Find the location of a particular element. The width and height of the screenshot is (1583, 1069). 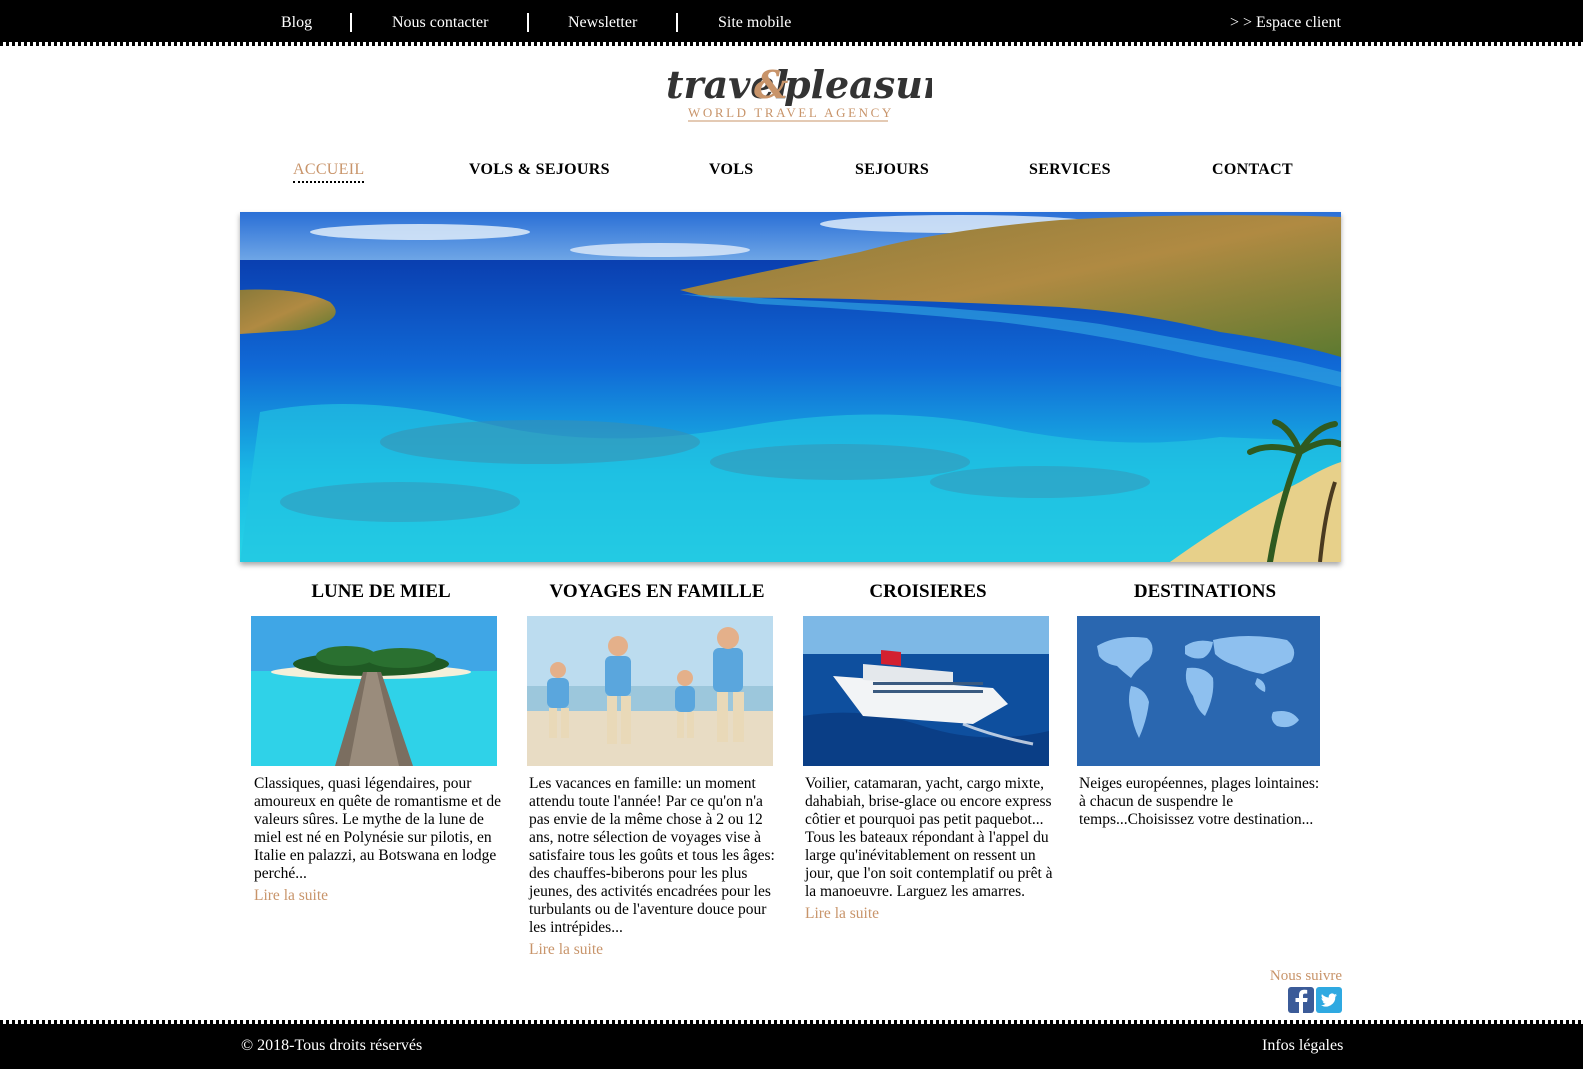

top-link-blog: Blog is located at coordinates (296, 23).